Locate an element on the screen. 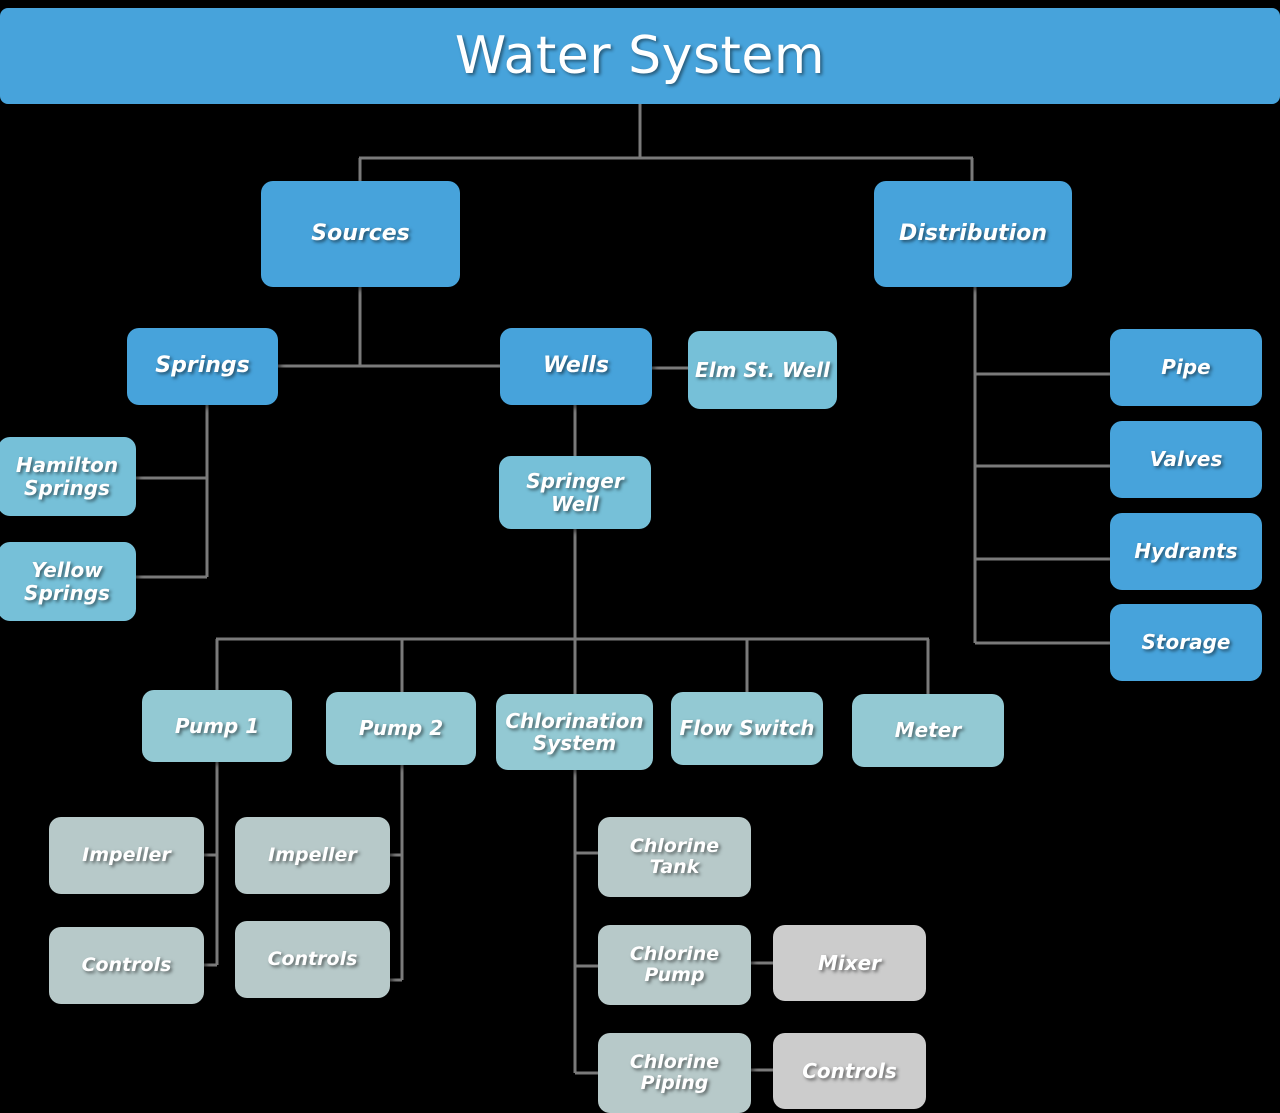  node-hamilton-springs: Hamilton Springs is located at coordinates (68, 476).